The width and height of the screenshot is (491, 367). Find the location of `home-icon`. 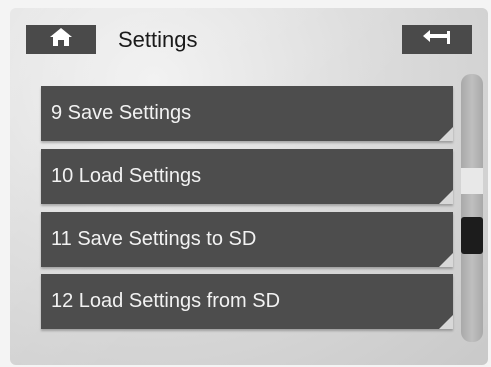

home-icon is located at coordinates (61, 39).